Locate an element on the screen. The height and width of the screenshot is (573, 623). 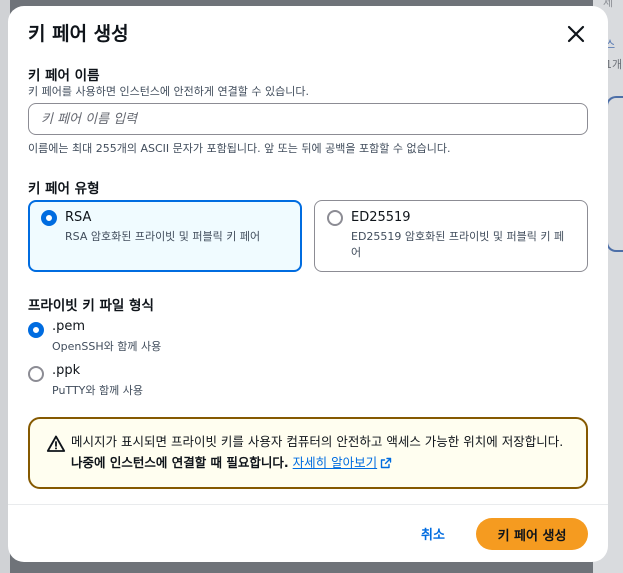
background-card is located at coordinates (614, 174).